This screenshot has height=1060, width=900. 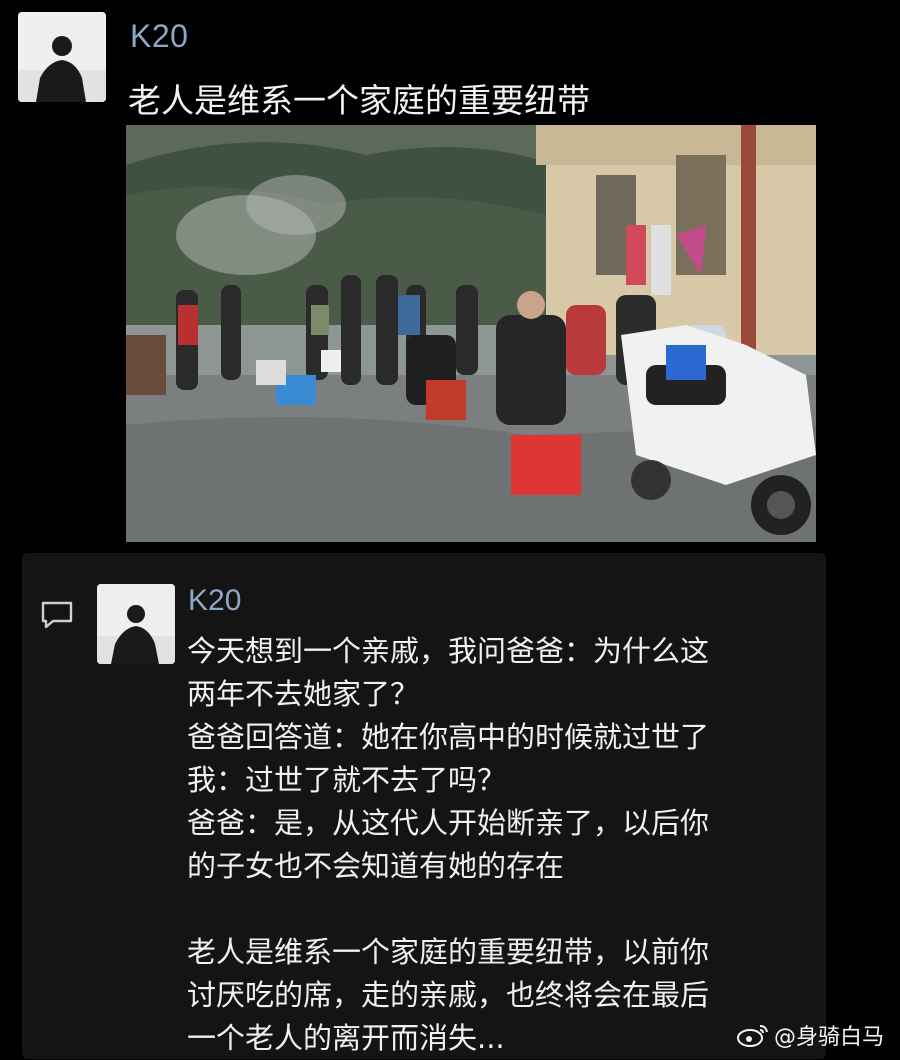 What do you see at coordinates (448, 995) in the screenshot?
I see `comment-line: 讨厌吃的席，走的亲戚，也终将会在最后` at bounding box center [448, 995].